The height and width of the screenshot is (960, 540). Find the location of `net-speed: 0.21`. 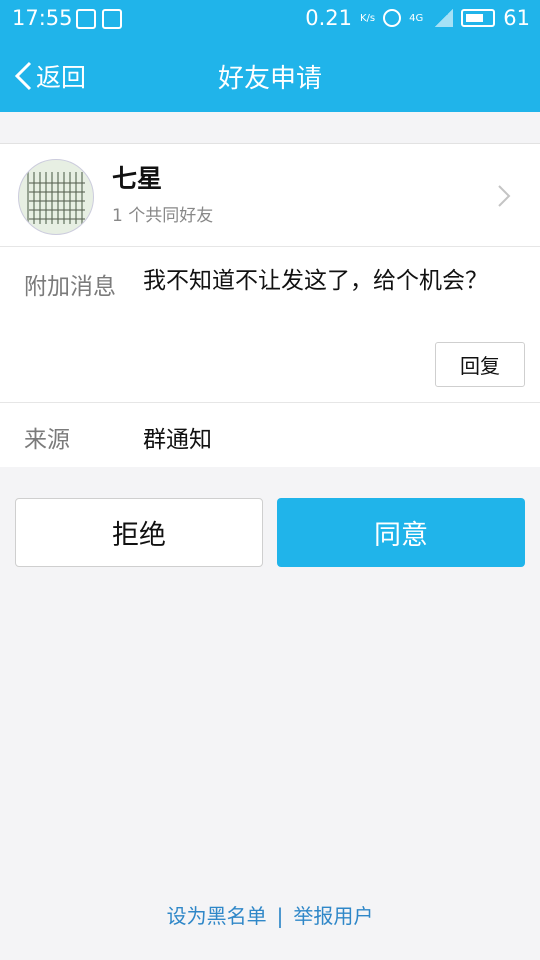

net-speed: 0.21 is located at coordinates (328, 18).